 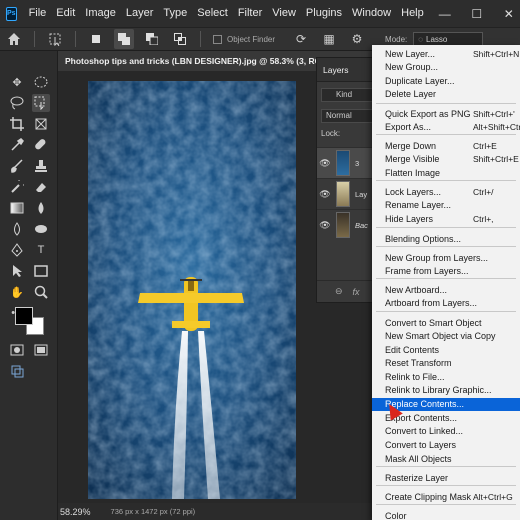 What do you see at coordinates (347, 162) in the screenshot?
I see `layer-row: 👁 3` at bounding box center [347, 162].